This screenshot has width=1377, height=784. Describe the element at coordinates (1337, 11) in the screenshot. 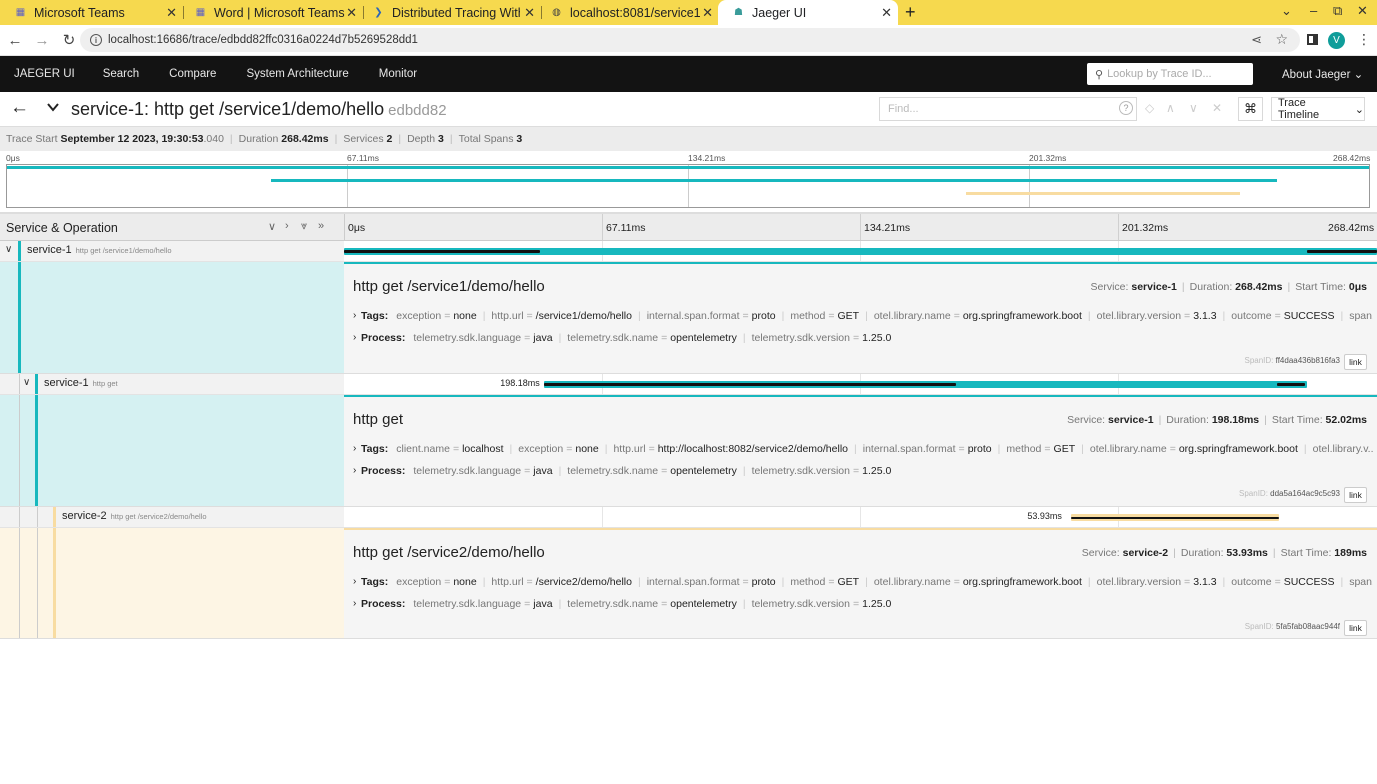

I see `restore-icon: ⧉` at that location.